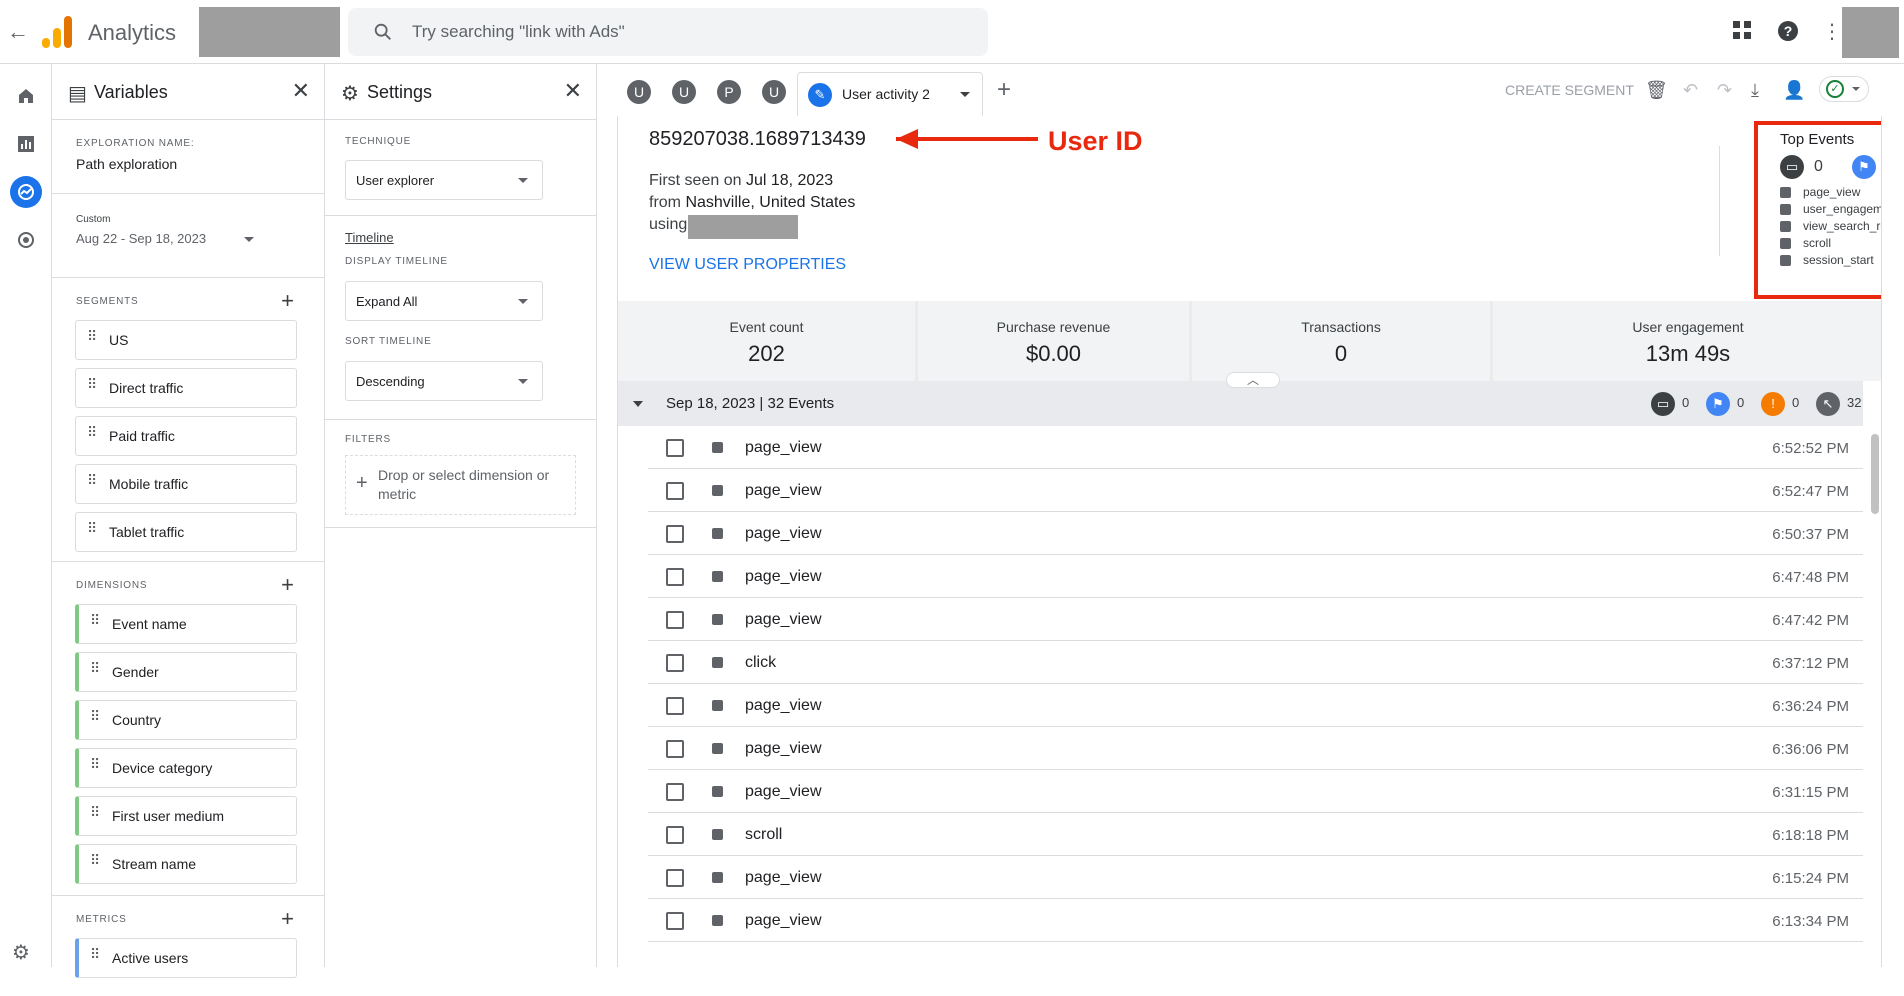  Describe the element at coordinates (186, 864) in the screenshot. I see `dimension-chip: ⠿ Stream name` at that location.